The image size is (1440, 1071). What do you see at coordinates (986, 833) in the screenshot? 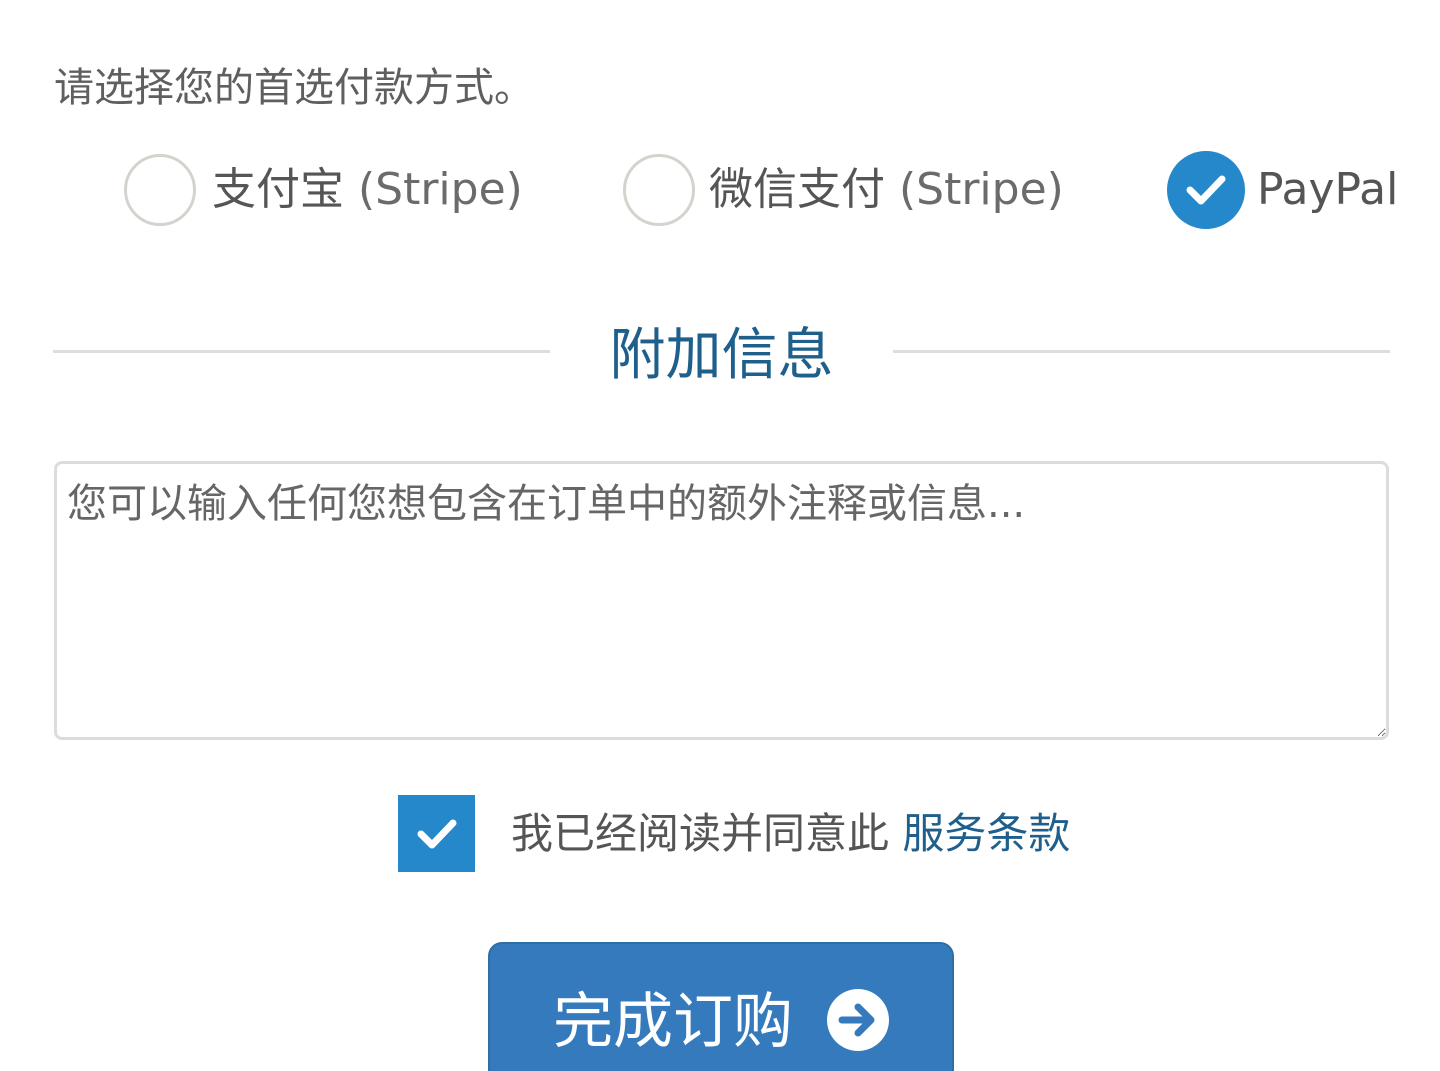
I see `terms-of-service-link: 服务条款` at bounding box center [986, 833].